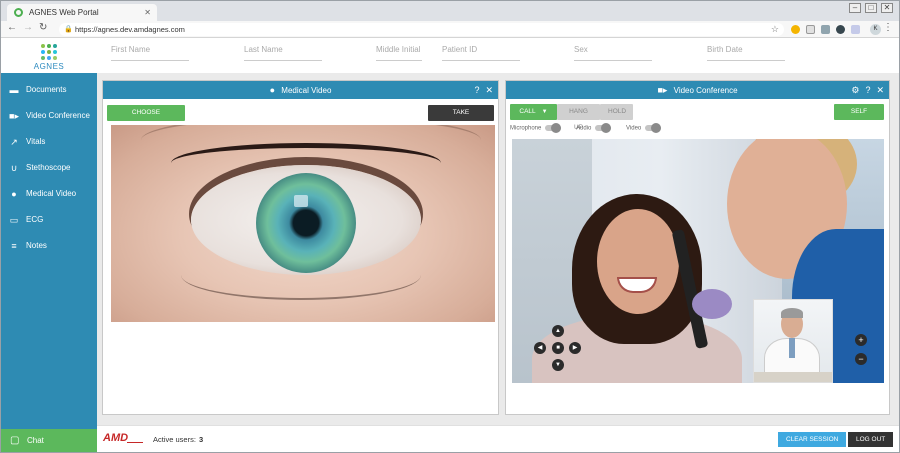 The image size is (900, 453). I want to click on webcam-icon: ●, so click(272, 90).